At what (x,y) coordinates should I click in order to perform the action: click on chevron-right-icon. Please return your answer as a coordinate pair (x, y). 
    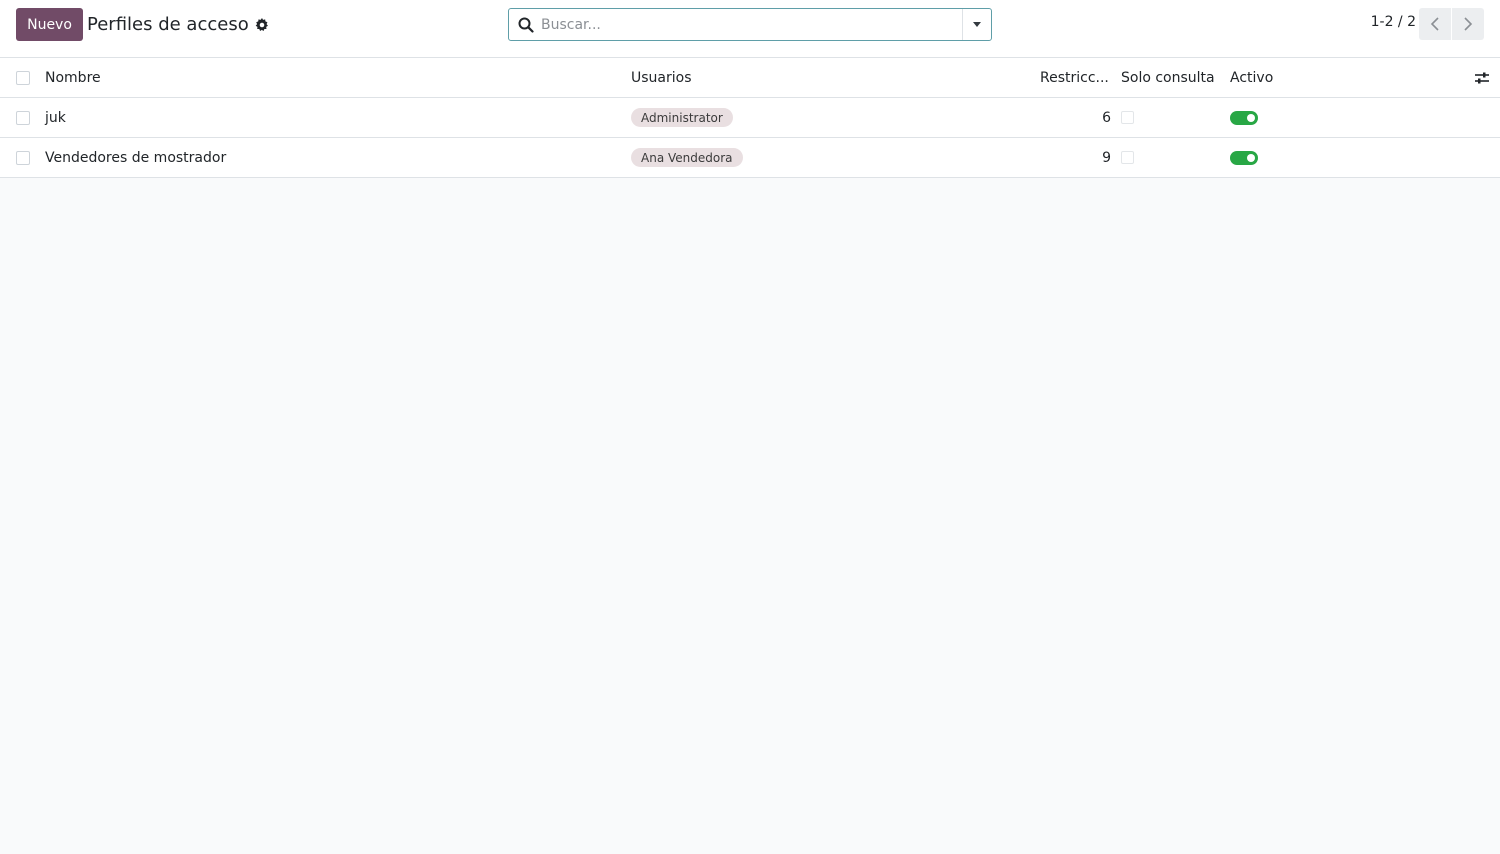
    Looking at the image, I should click on (1468, 24).